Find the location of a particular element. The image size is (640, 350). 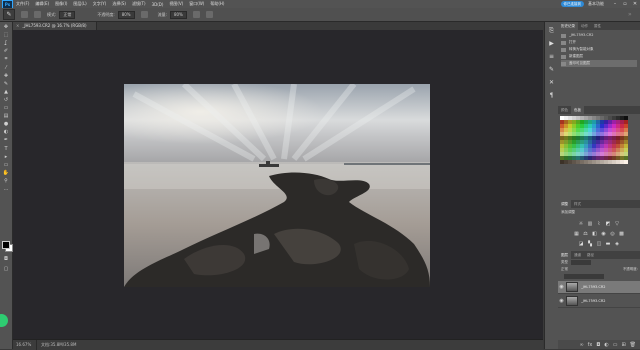

threshold-icon: ◫ is located at coordinates (599, 244).